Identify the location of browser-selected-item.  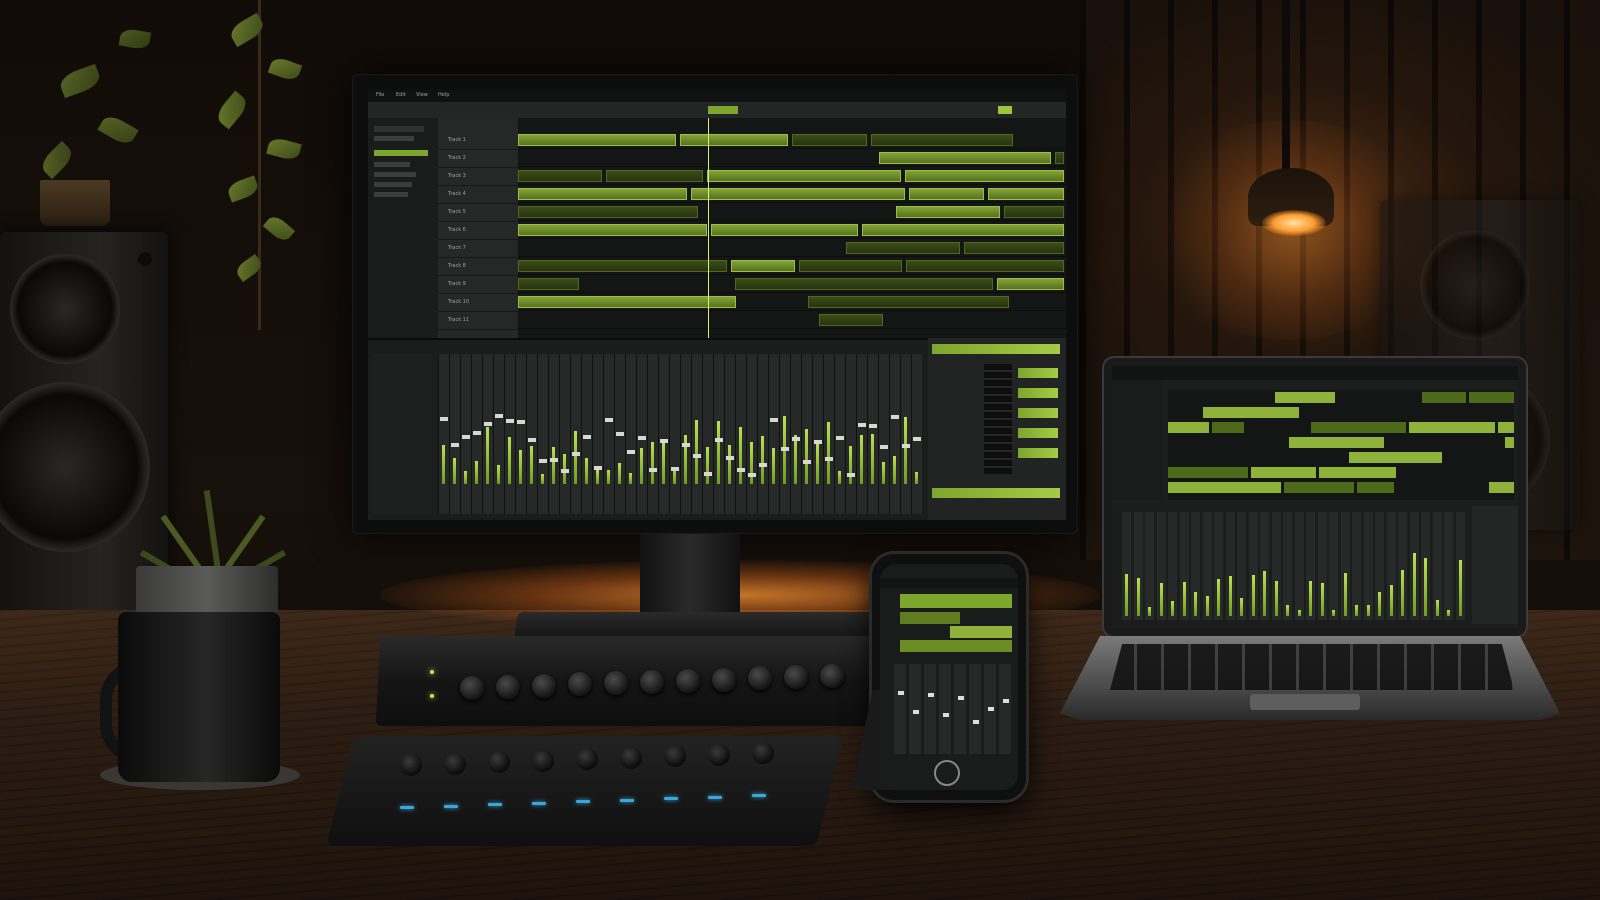
(401, 153).